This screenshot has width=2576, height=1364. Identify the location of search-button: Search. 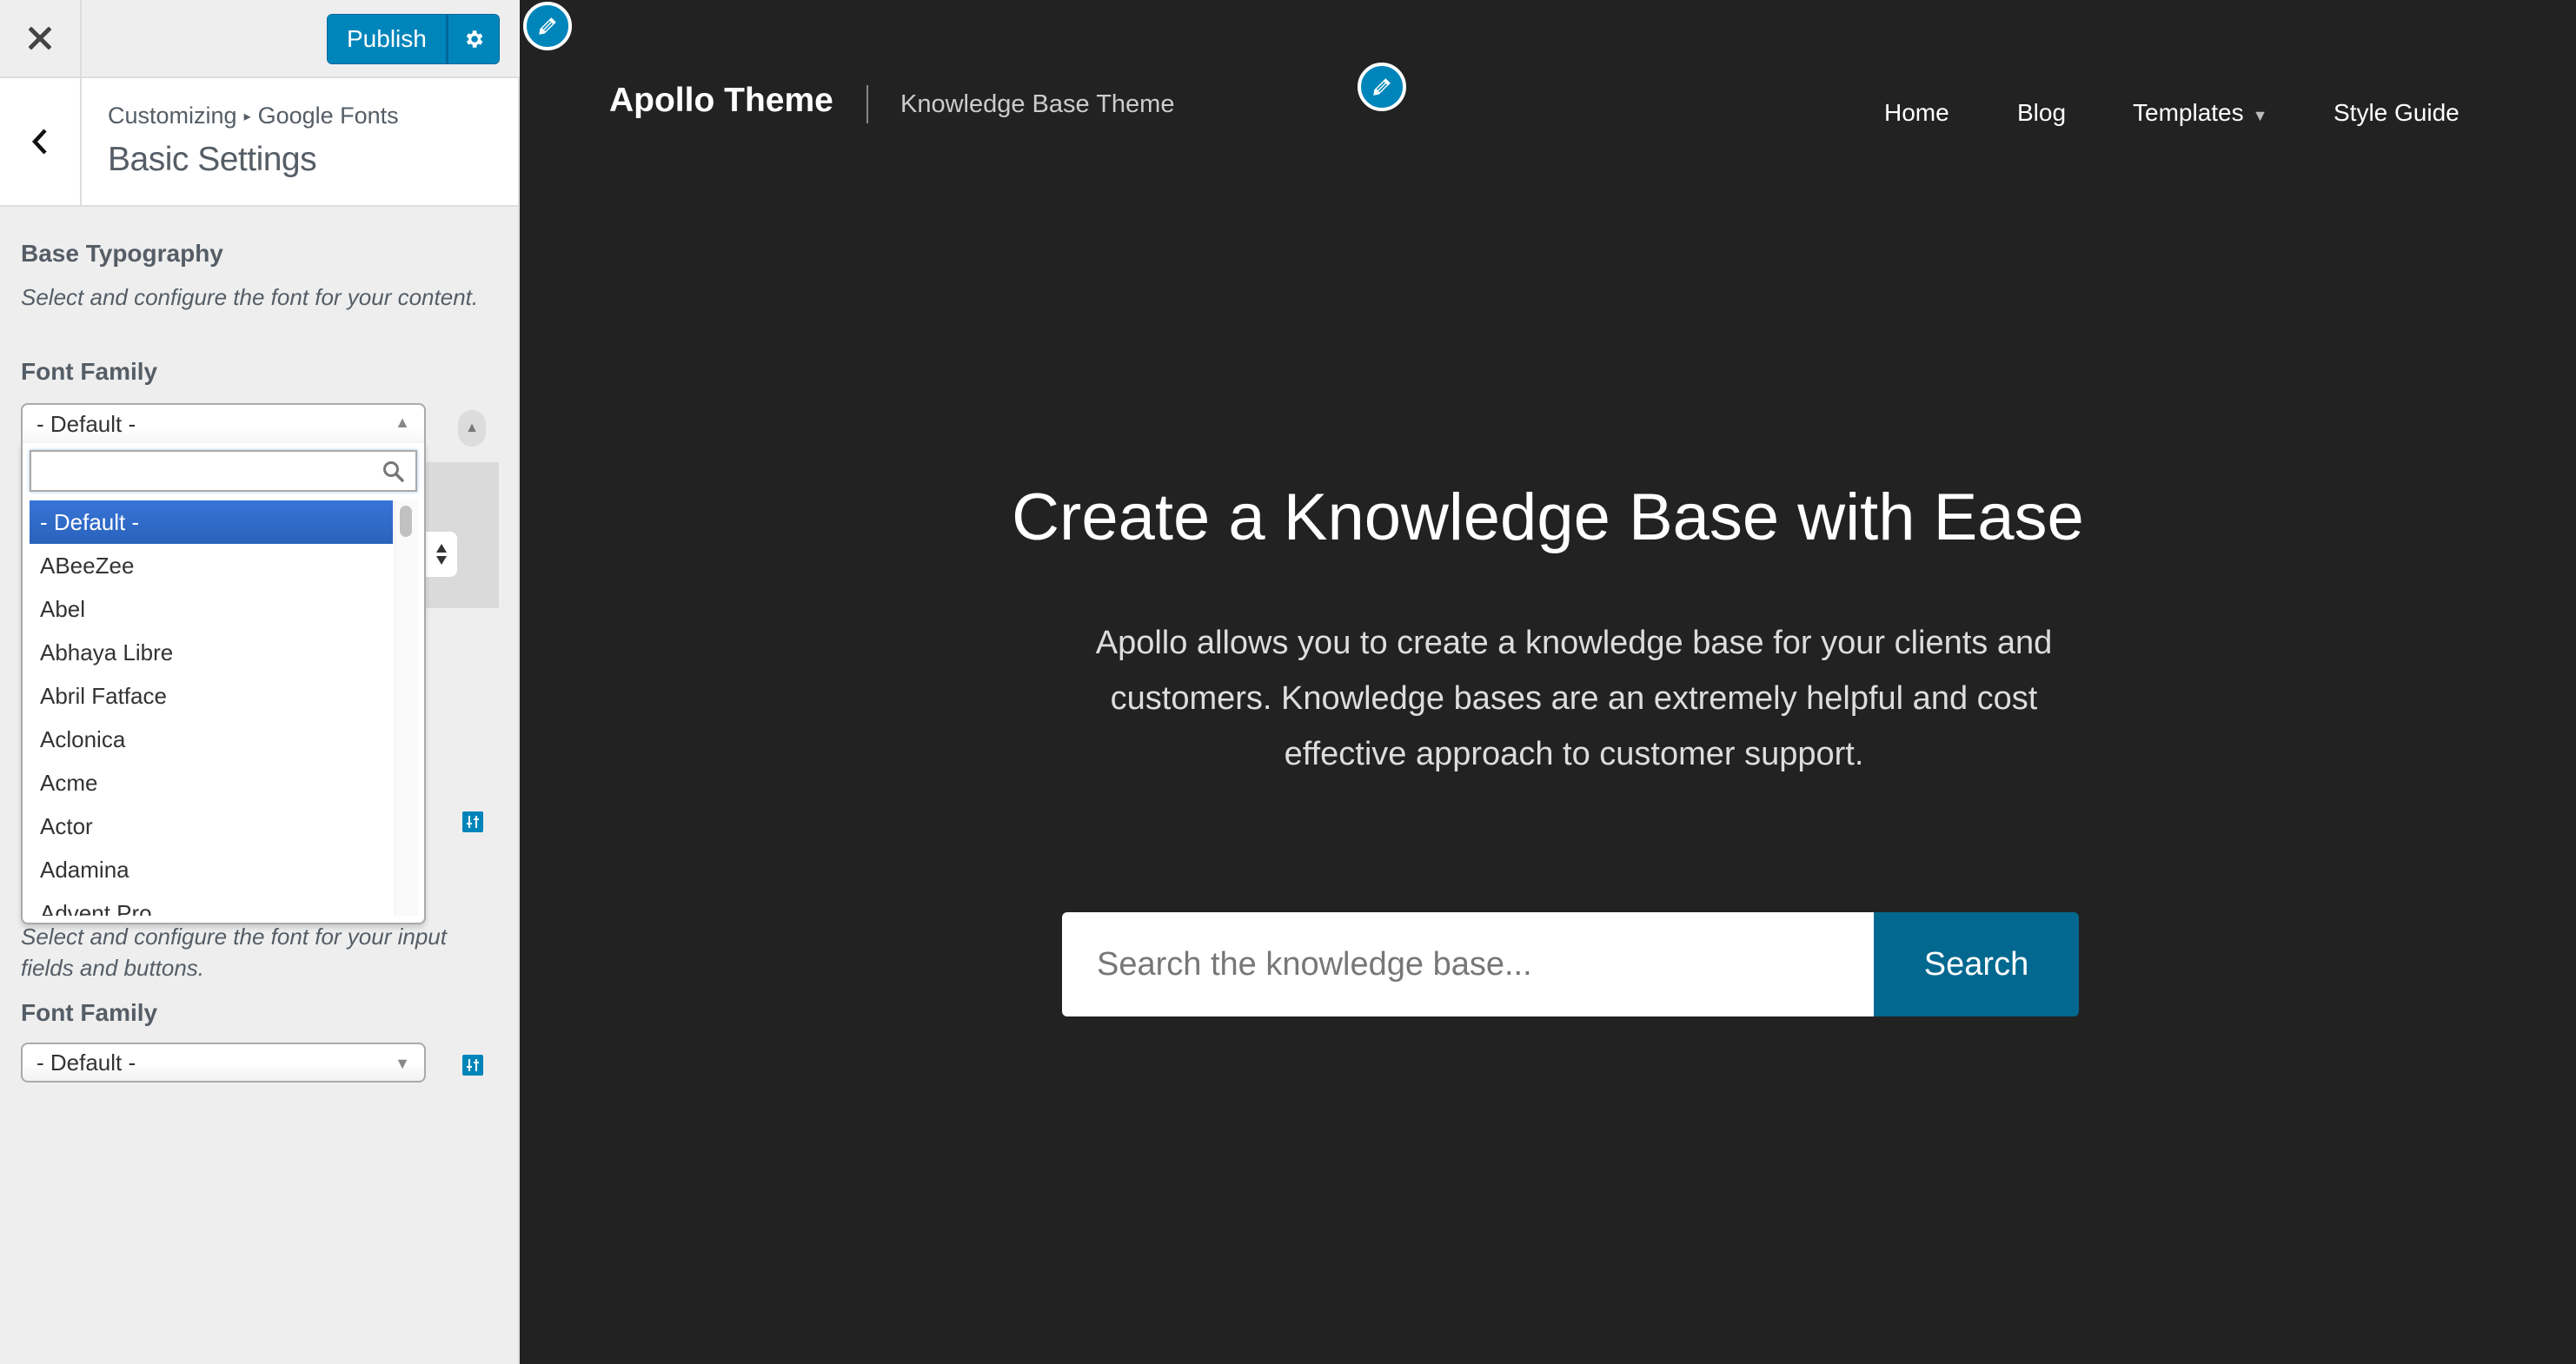
(1976, 964).